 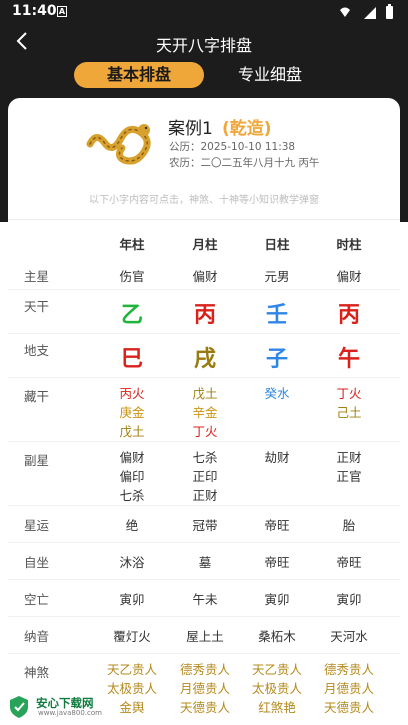 I want to click on wifi-icon, so click(x=345, y=12).